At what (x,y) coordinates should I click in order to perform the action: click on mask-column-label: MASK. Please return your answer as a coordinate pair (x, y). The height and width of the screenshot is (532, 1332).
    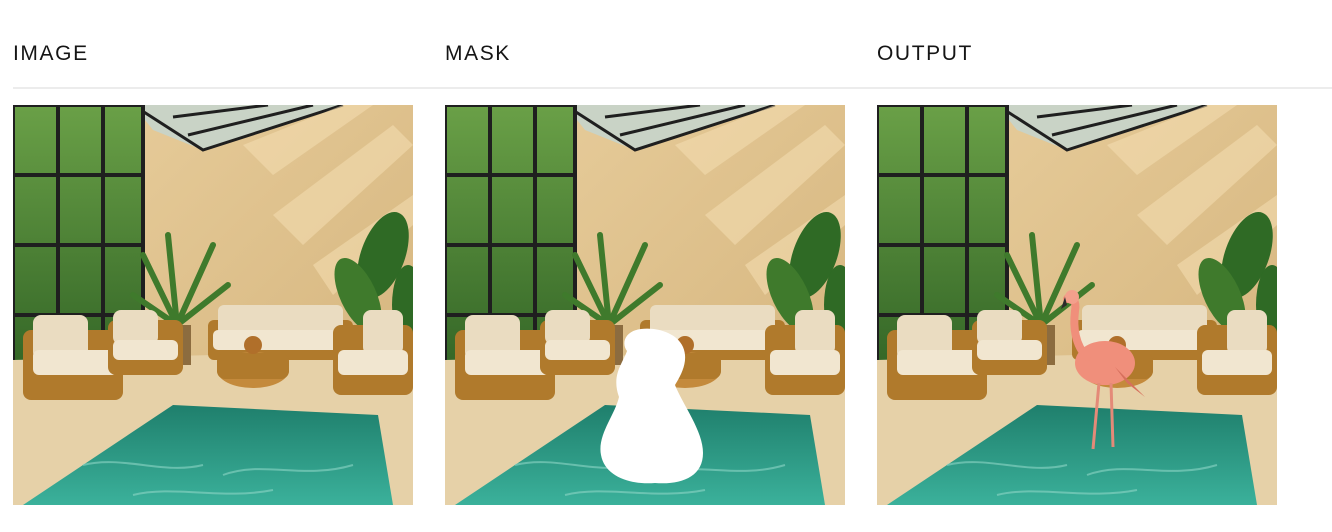
    Looking at the image, I should click on (478, 53).